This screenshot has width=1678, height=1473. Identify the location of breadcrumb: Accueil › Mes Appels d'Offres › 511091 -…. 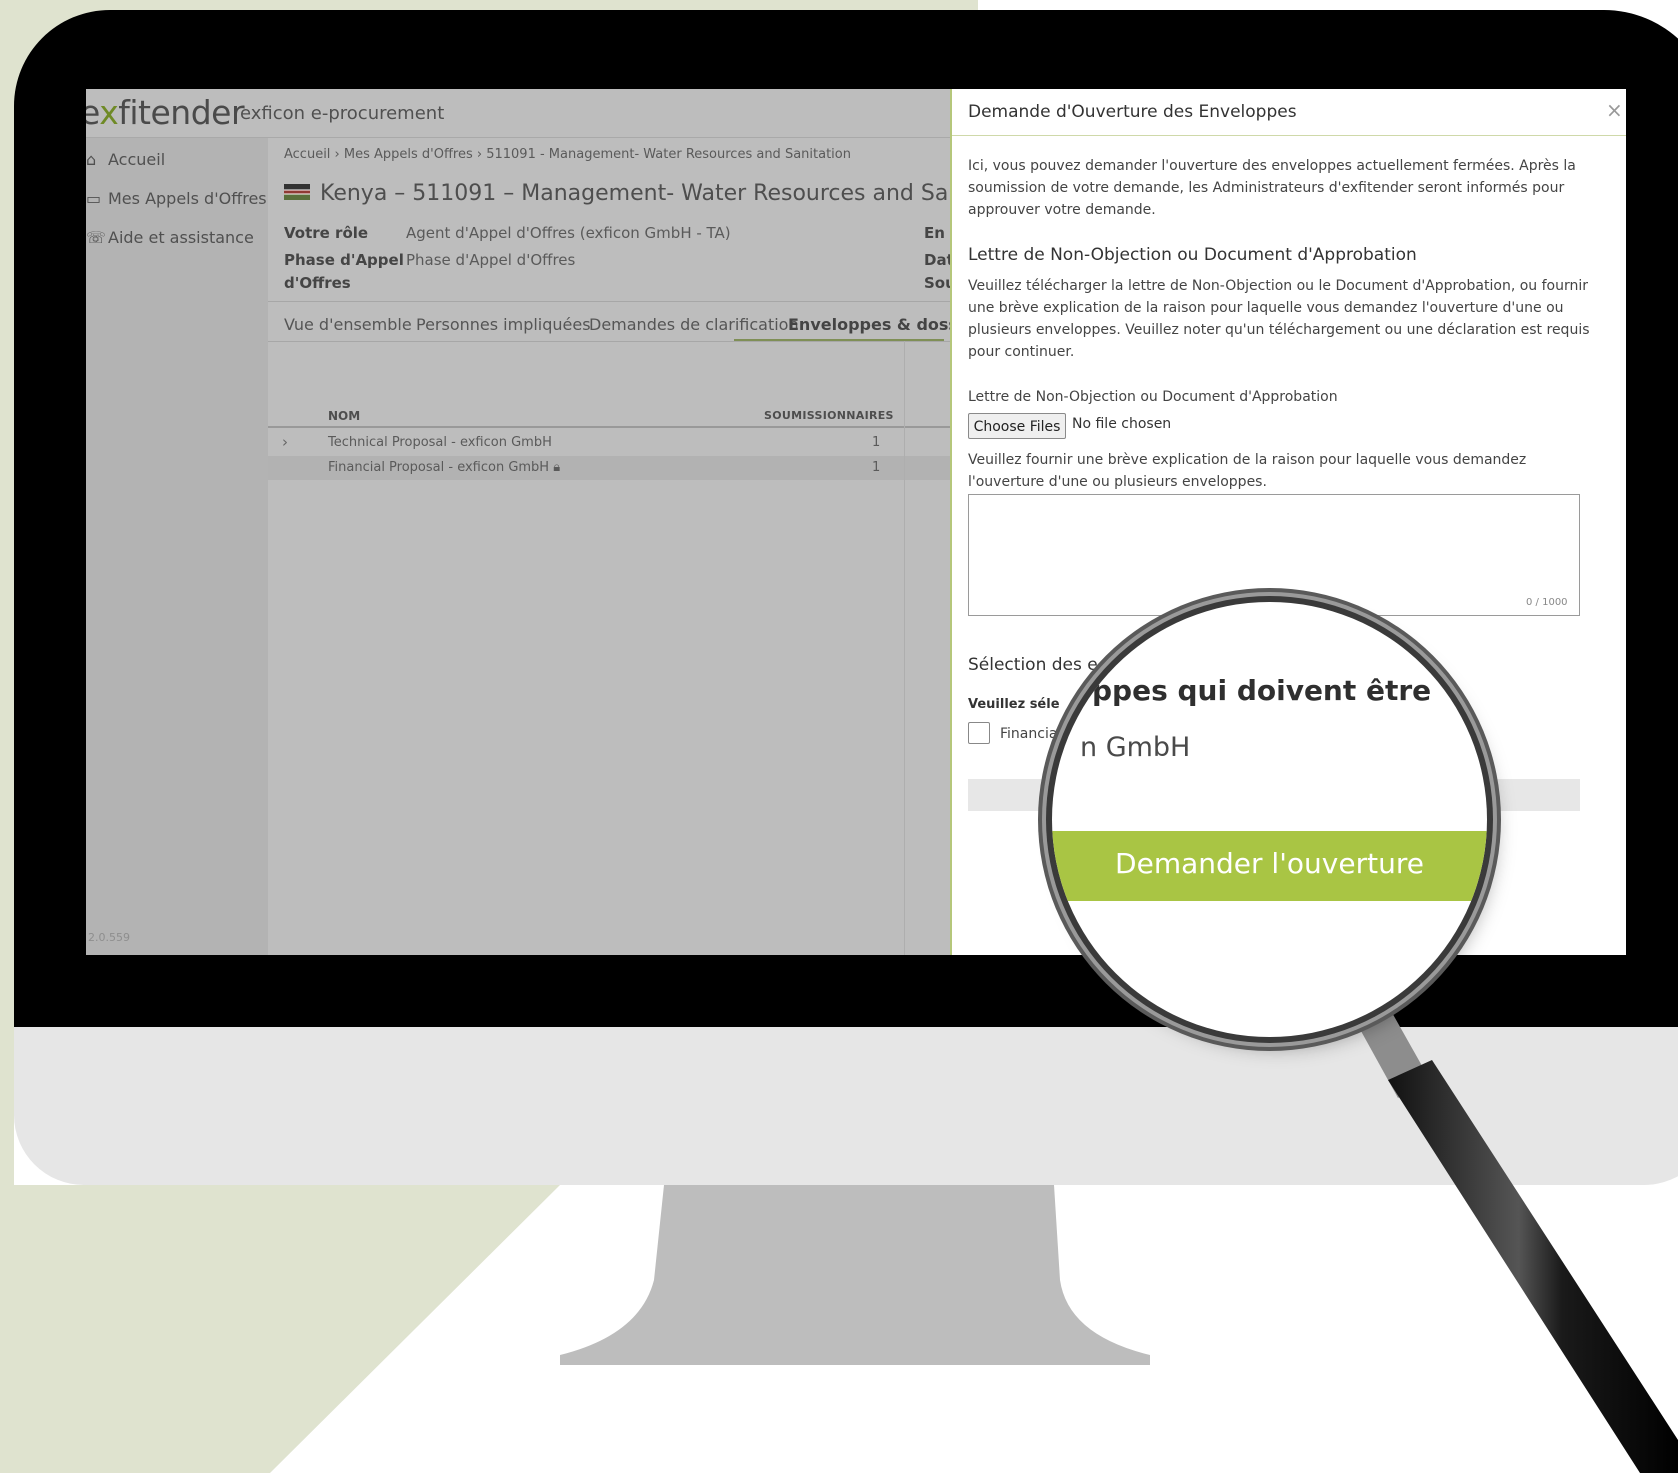
(567, 154).